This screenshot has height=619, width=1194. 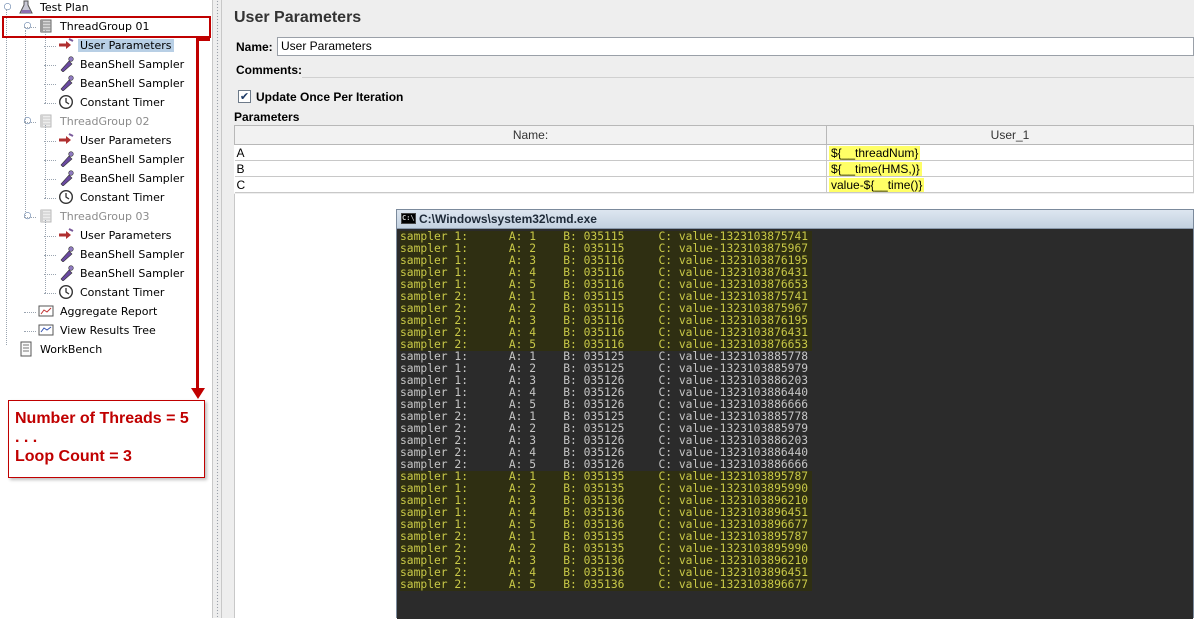 What do you see at coordinates (109, 311) in the screenshot?
I see `tree-item-label: Aggregate Report` at bounding box center [109, 311].